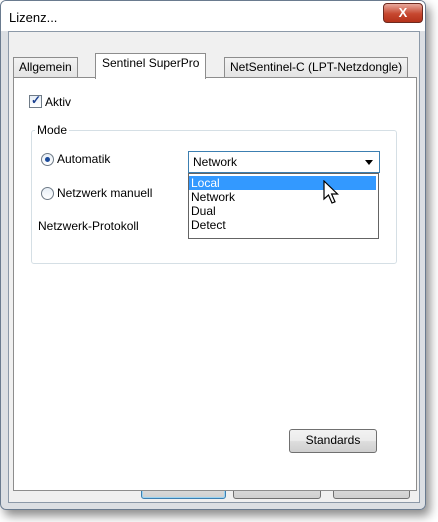  Describe the element at coordinates (88, 226) in the screenshot. I see `netzwerk-protokoll-label: Netzwerk-Protokoll` at that location.